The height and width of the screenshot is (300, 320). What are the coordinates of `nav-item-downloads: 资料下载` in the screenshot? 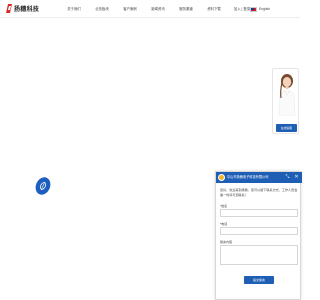 It's located at (214, 9).